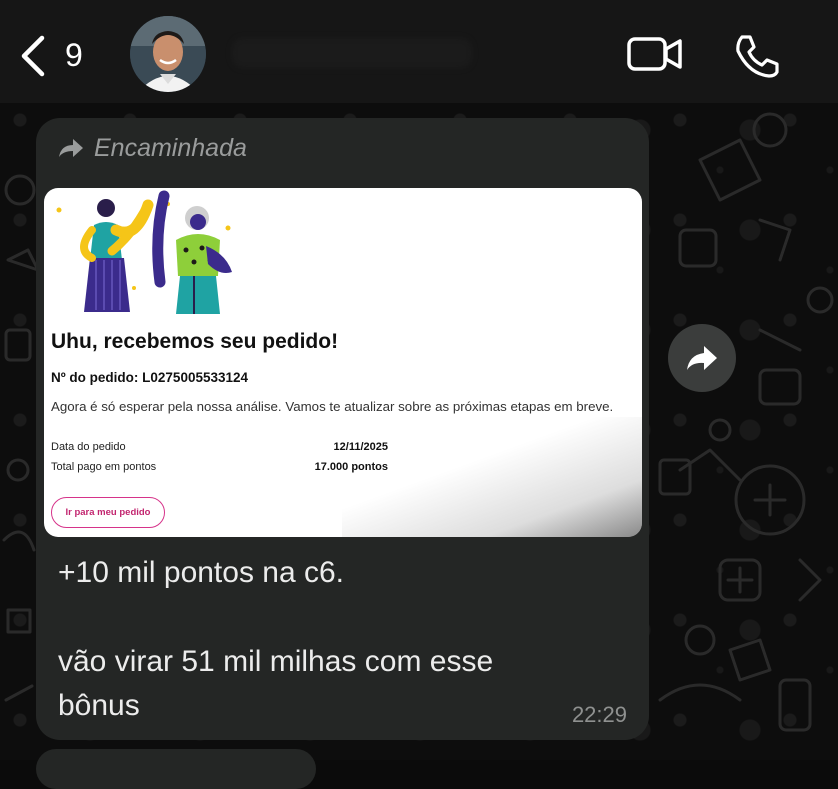 This screenshot has width=838, height=789. I want to click on message-text-line: bônus, so click(99, 705).